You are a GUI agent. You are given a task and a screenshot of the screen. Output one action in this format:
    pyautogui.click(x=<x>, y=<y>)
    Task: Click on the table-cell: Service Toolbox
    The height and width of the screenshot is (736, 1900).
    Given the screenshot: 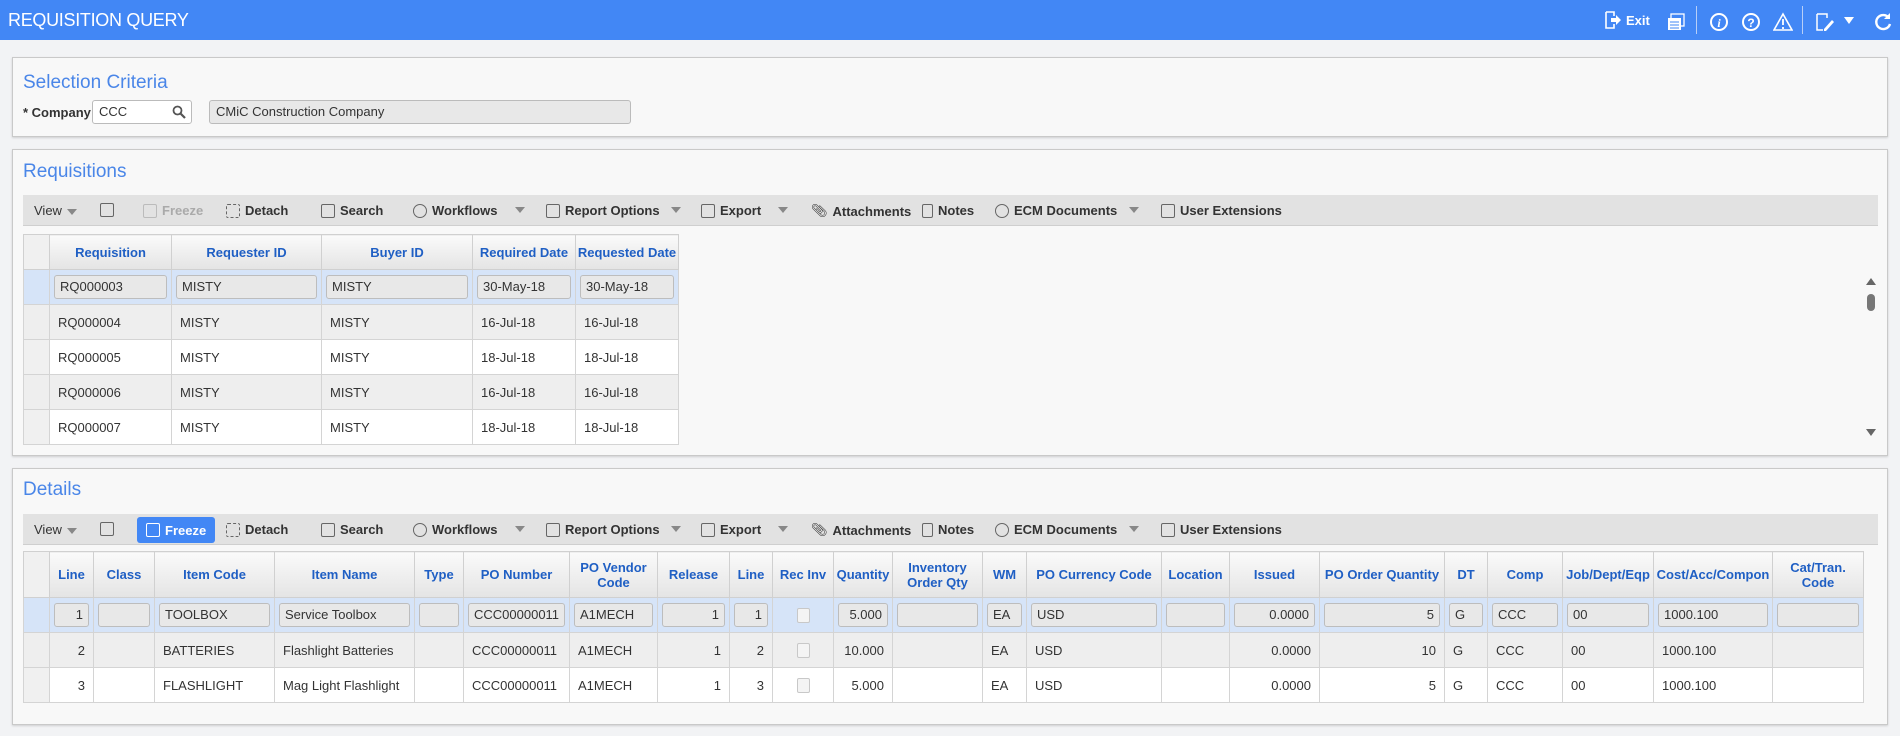 What is the action you would take?
    pyautogui.click(x=344, y=615)
    